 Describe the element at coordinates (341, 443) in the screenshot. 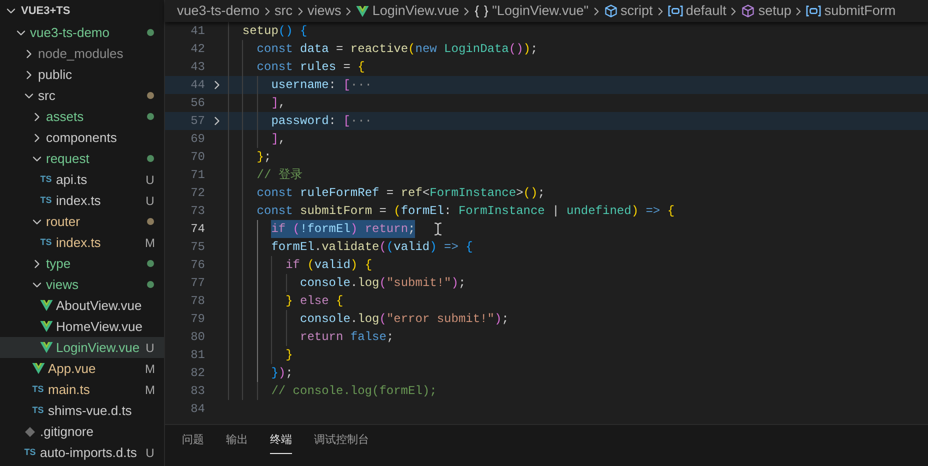

I see `panel-tab: 调试控制台` at that location.